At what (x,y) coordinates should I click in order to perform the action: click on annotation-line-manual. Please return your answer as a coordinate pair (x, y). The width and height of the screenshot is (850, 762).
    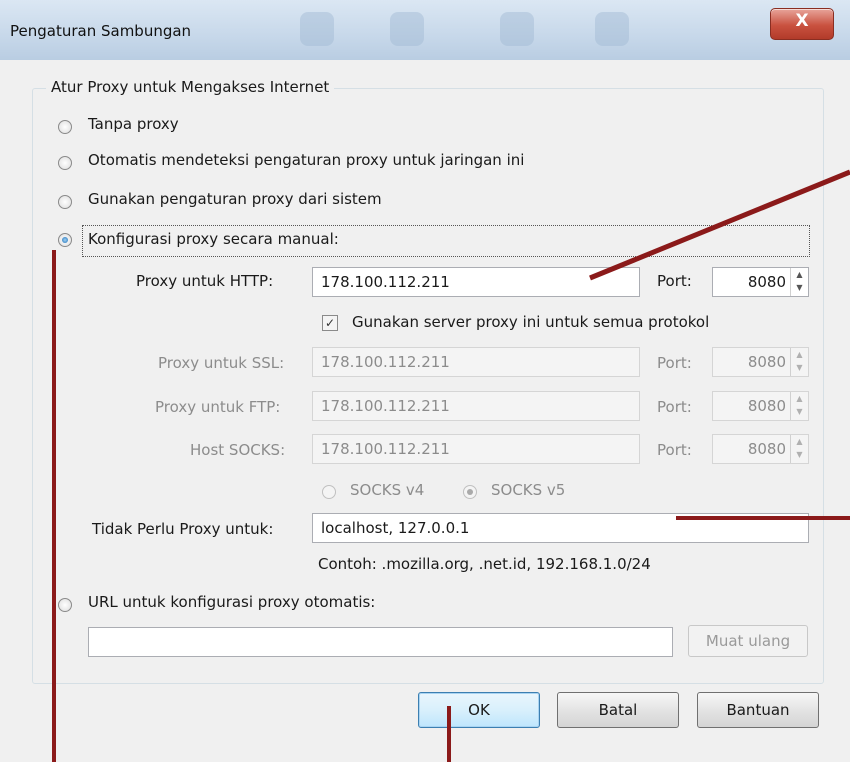
    Looking at the image, I should click on (54, 506).